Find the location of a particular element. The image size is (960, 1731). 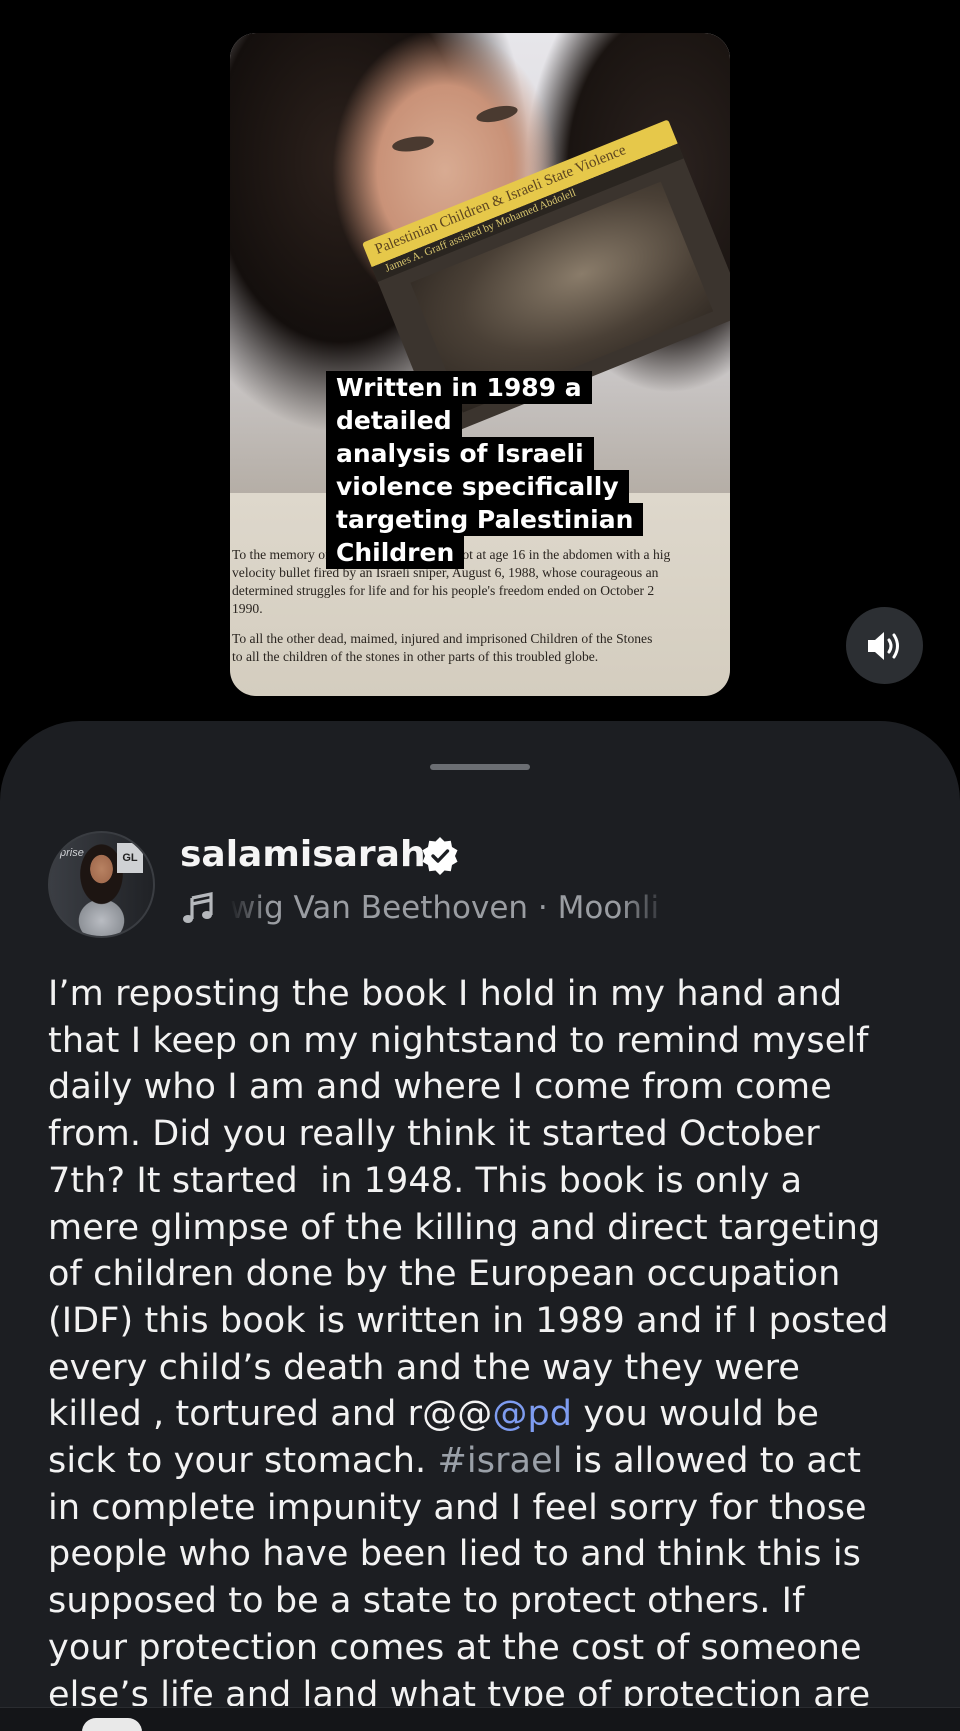

caption-line: analysis of Israeli is located at coordinates (460, 453).